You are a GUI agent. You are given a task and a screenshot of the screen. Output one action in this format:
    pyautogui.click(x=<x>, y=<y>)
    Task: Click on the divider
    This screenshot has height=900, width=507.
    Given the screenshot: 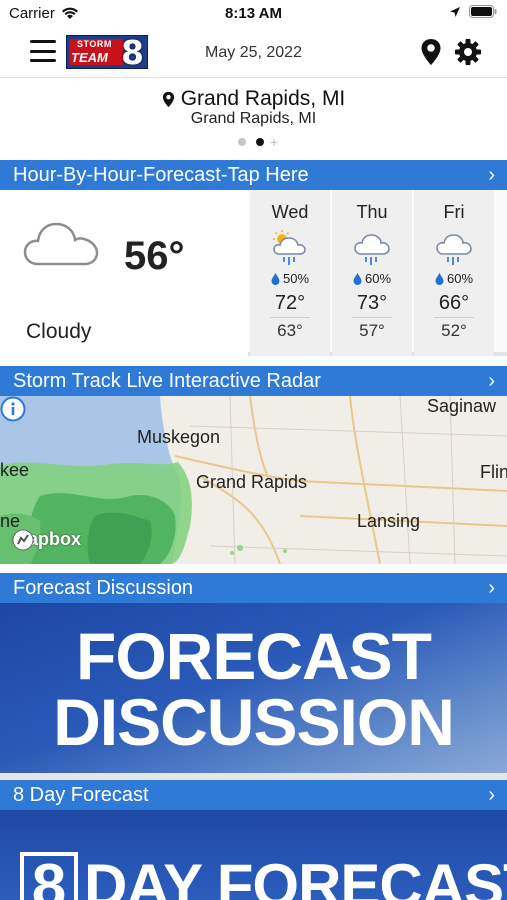 What is the action you would take?
    pyautogui.click(x=253, y=776)
    